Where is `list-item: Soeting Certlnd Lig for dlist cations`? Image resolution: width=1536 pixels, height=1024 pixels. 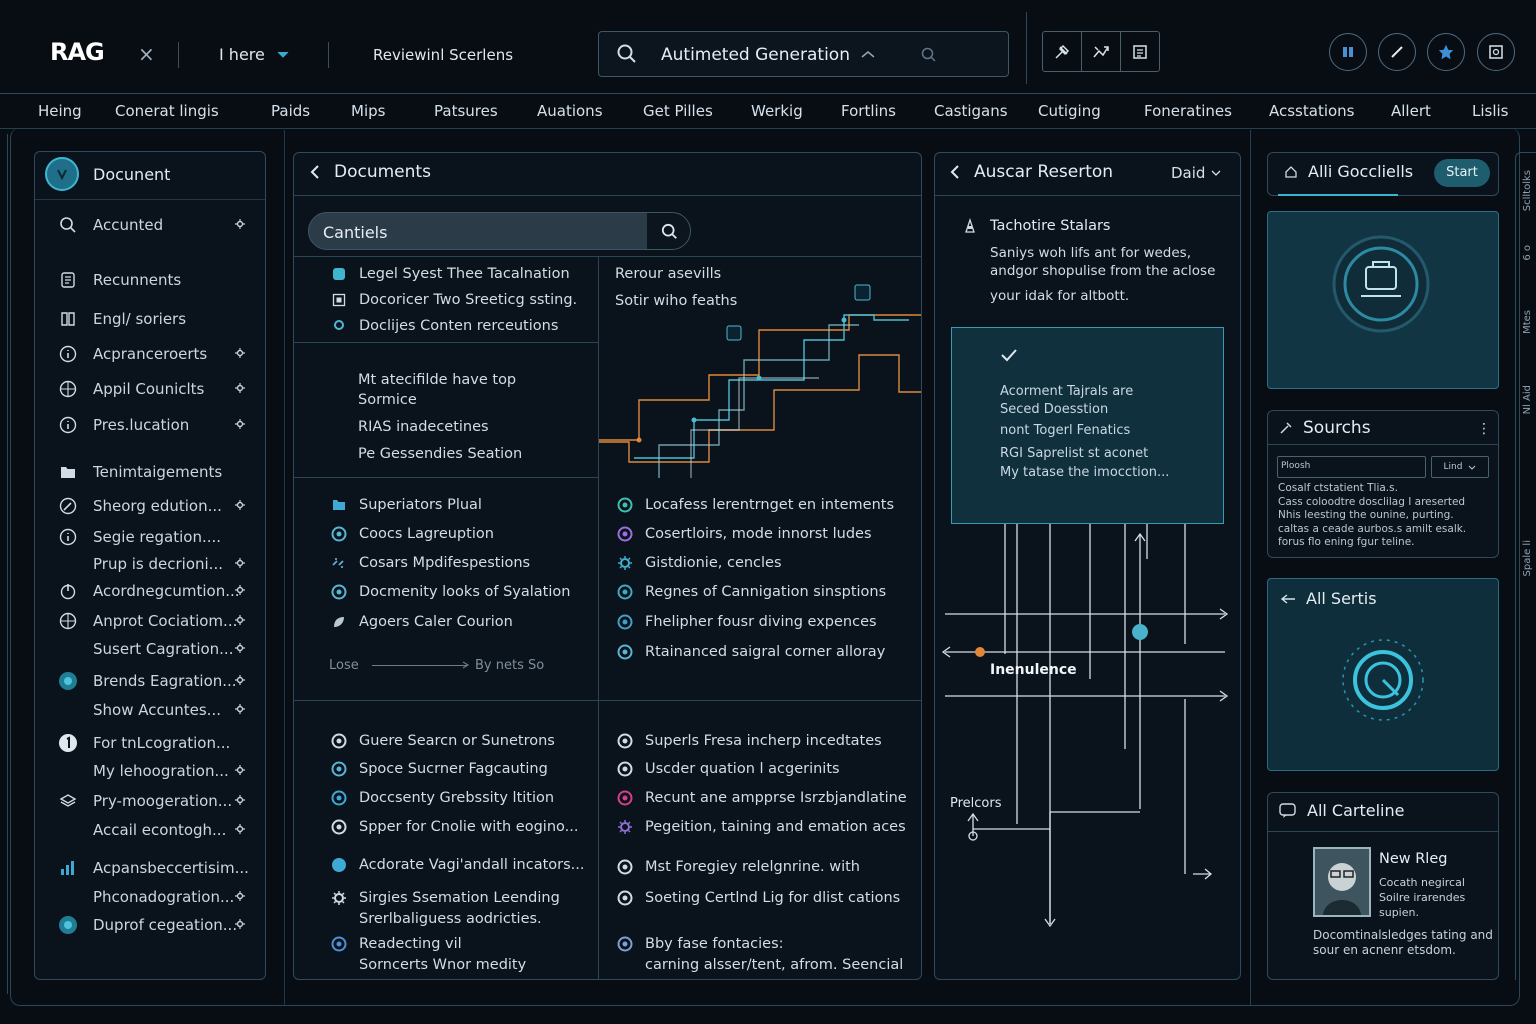 list-item: Soeting Certlnd Lig for dlist cations is located at coordinates (758, 898).